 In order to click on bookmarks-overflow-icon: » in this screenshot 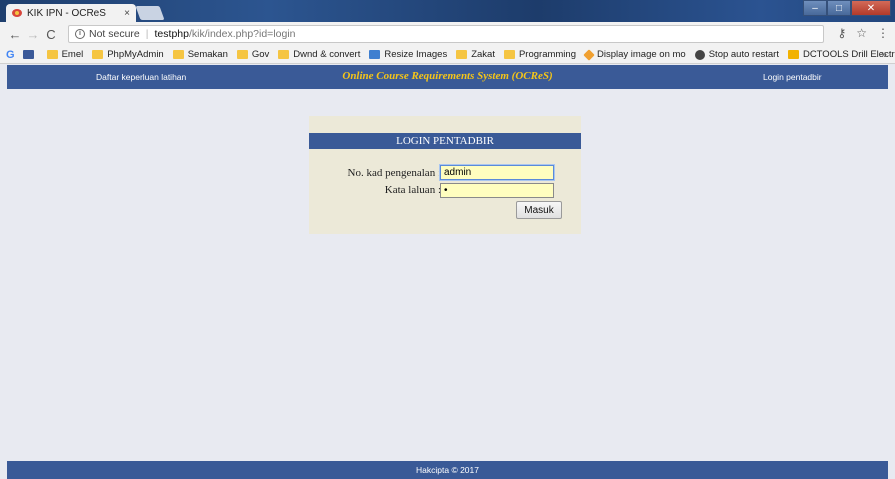, I will do `click(884, 55)`.